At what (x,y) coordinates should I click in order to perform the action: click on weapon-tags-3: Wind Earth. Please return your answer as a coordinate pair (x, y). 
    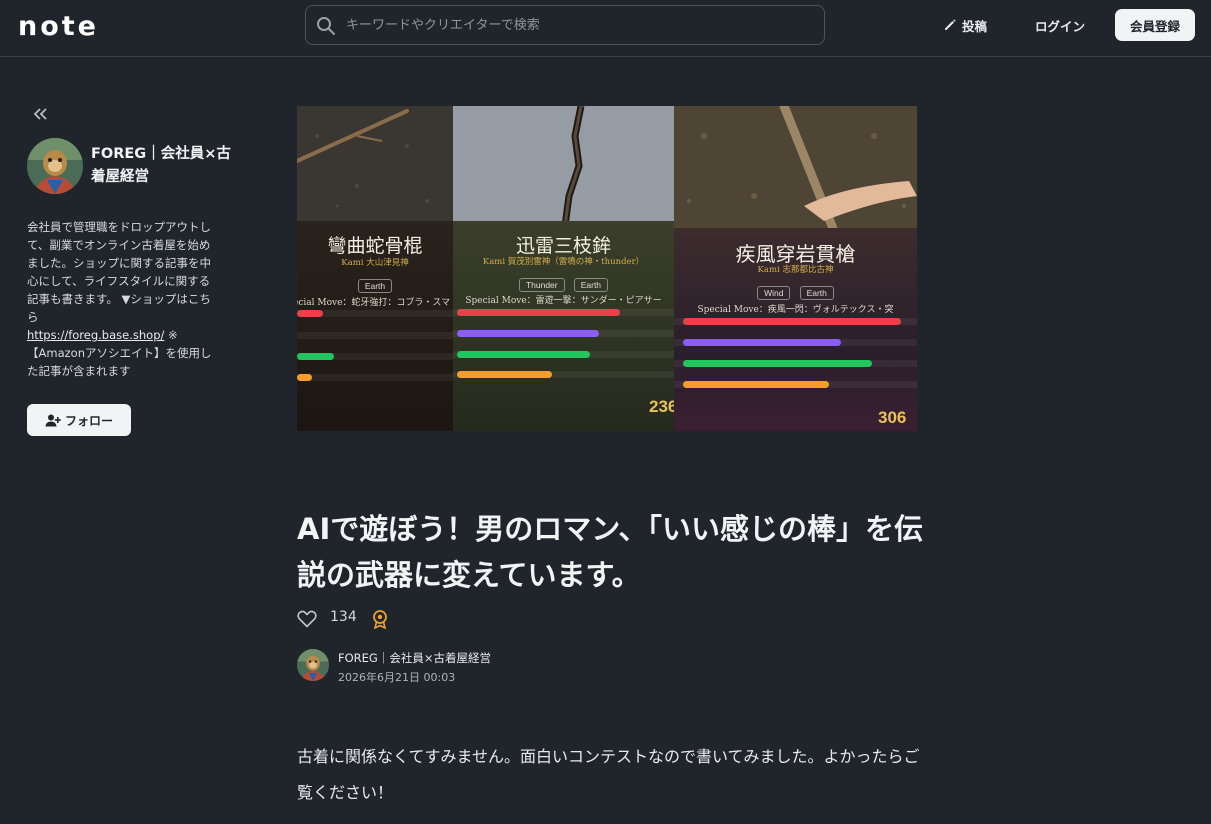
    Looking at the image, I should click on (795, 290).